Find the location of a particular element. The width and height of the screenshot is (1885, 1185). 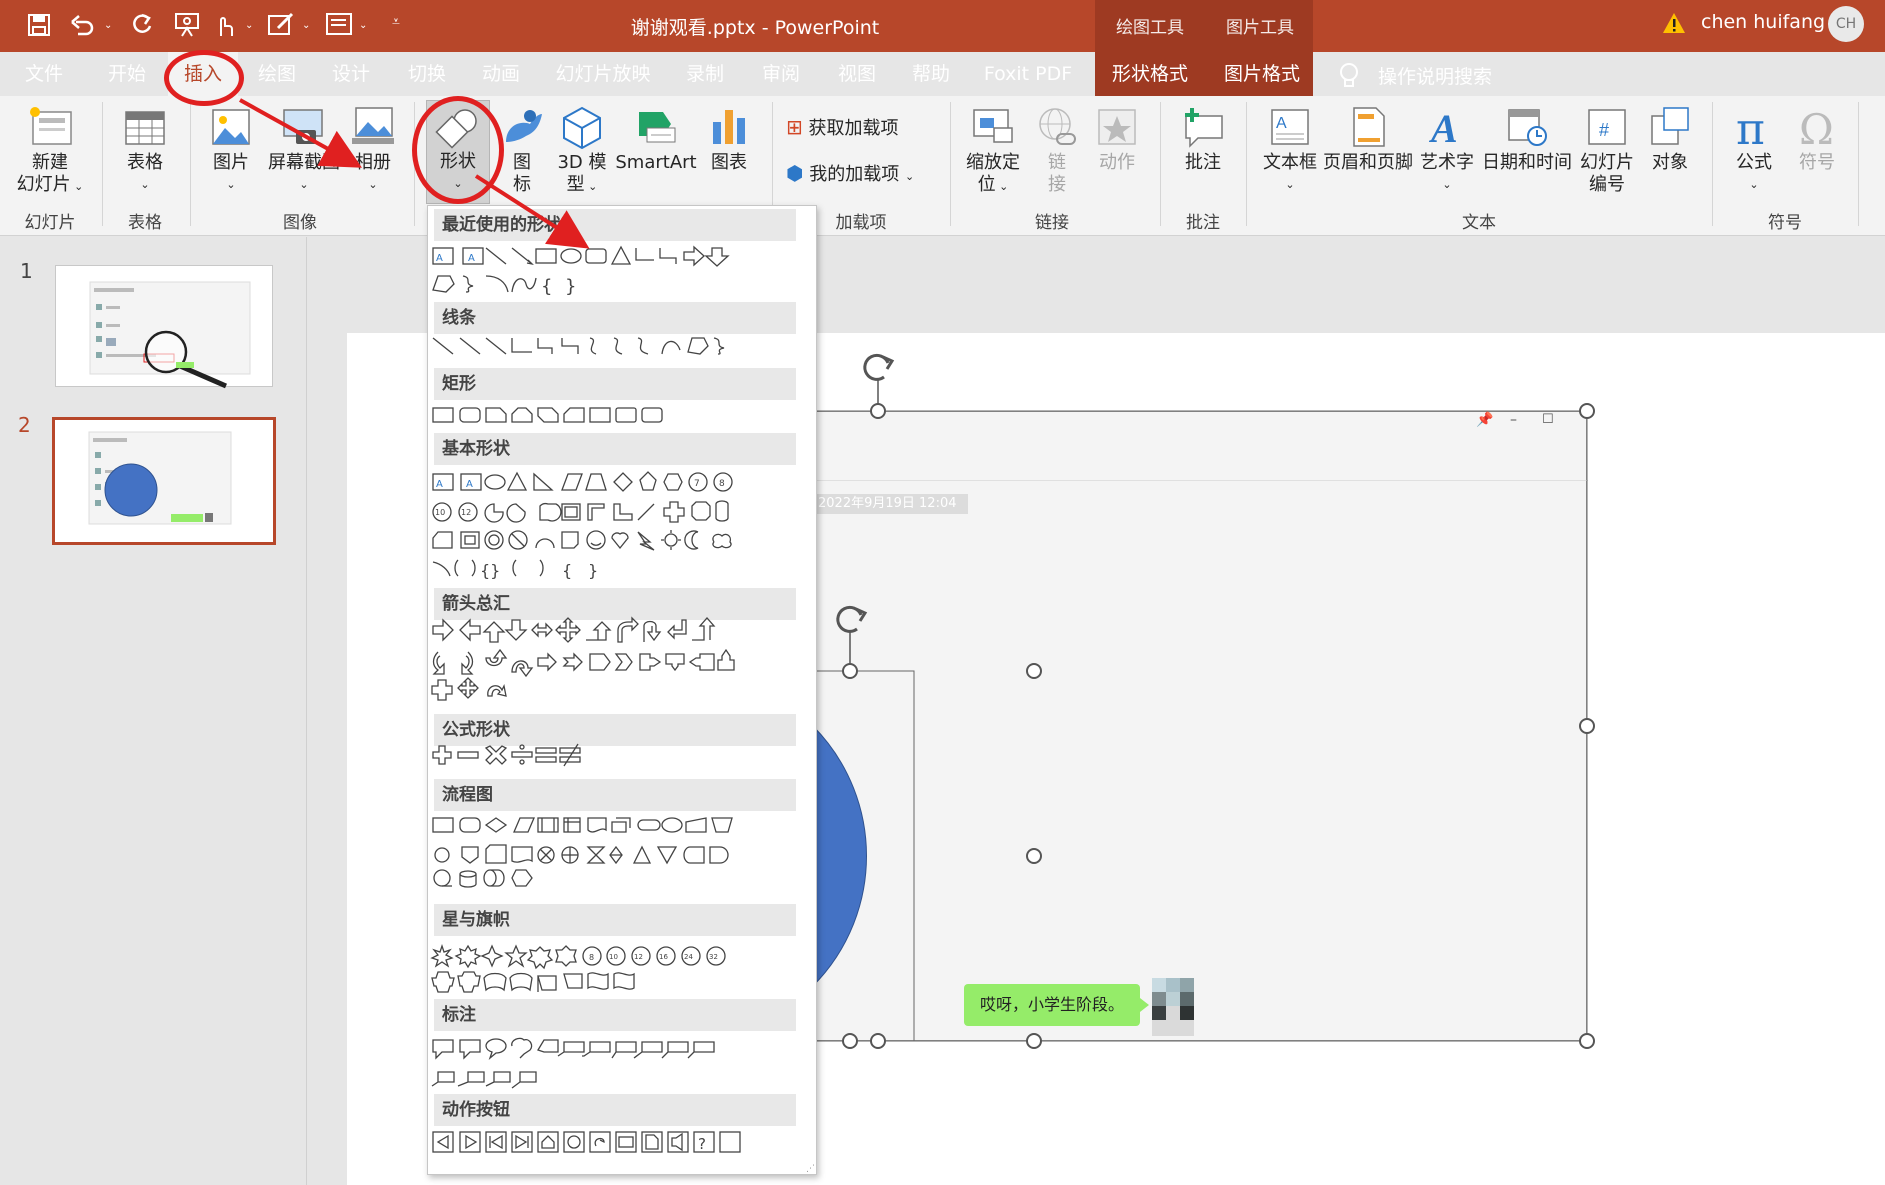

annotation-arrows is located at coordinates (414, 173).